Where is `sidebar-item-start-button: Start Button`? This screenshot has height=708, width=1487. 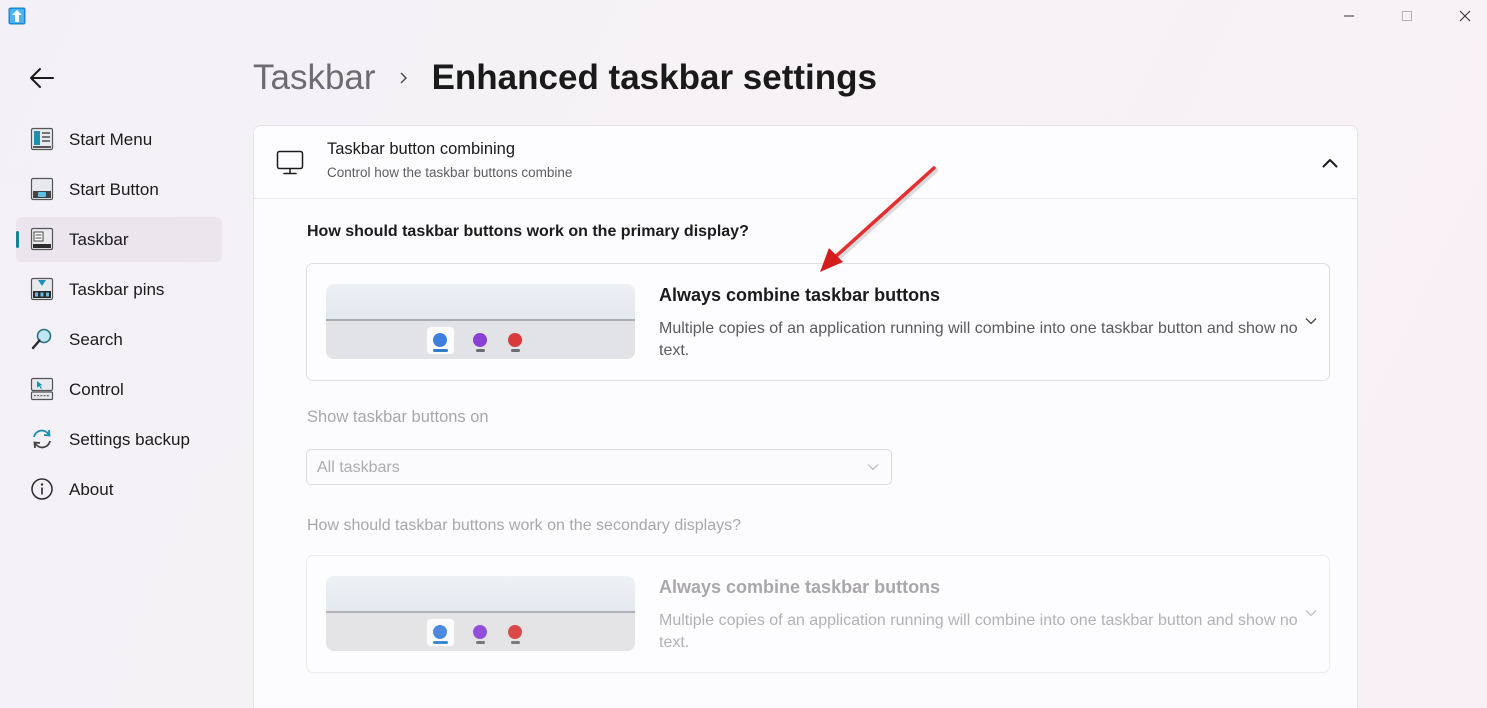
sidebar-item-start-button: Start Button is located at coordinates (119, 189).